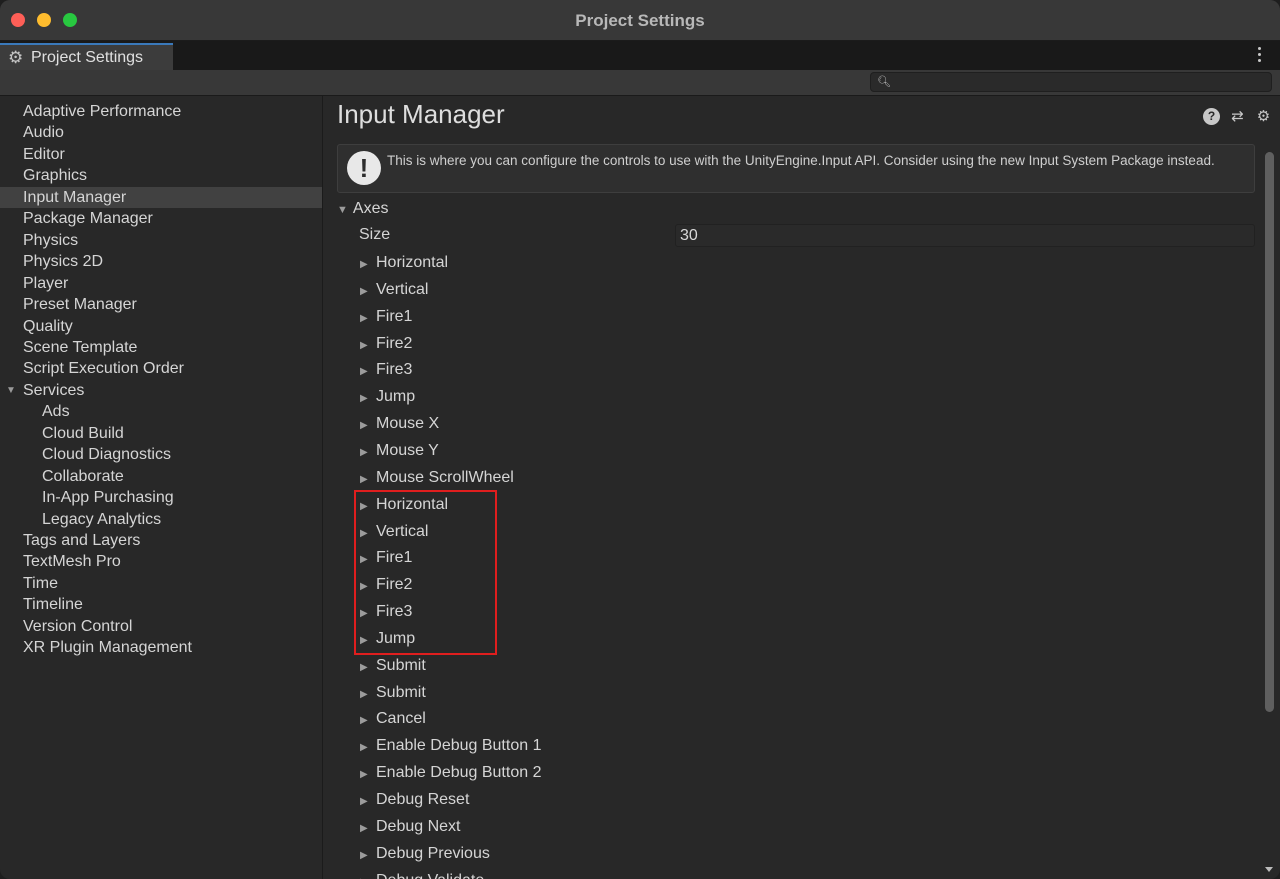 This screenshot has width=1280, height=879. Describe the element at coordinates (43, 133) in the screenshot. I see `sidebar-item-label: Audio` at that location.